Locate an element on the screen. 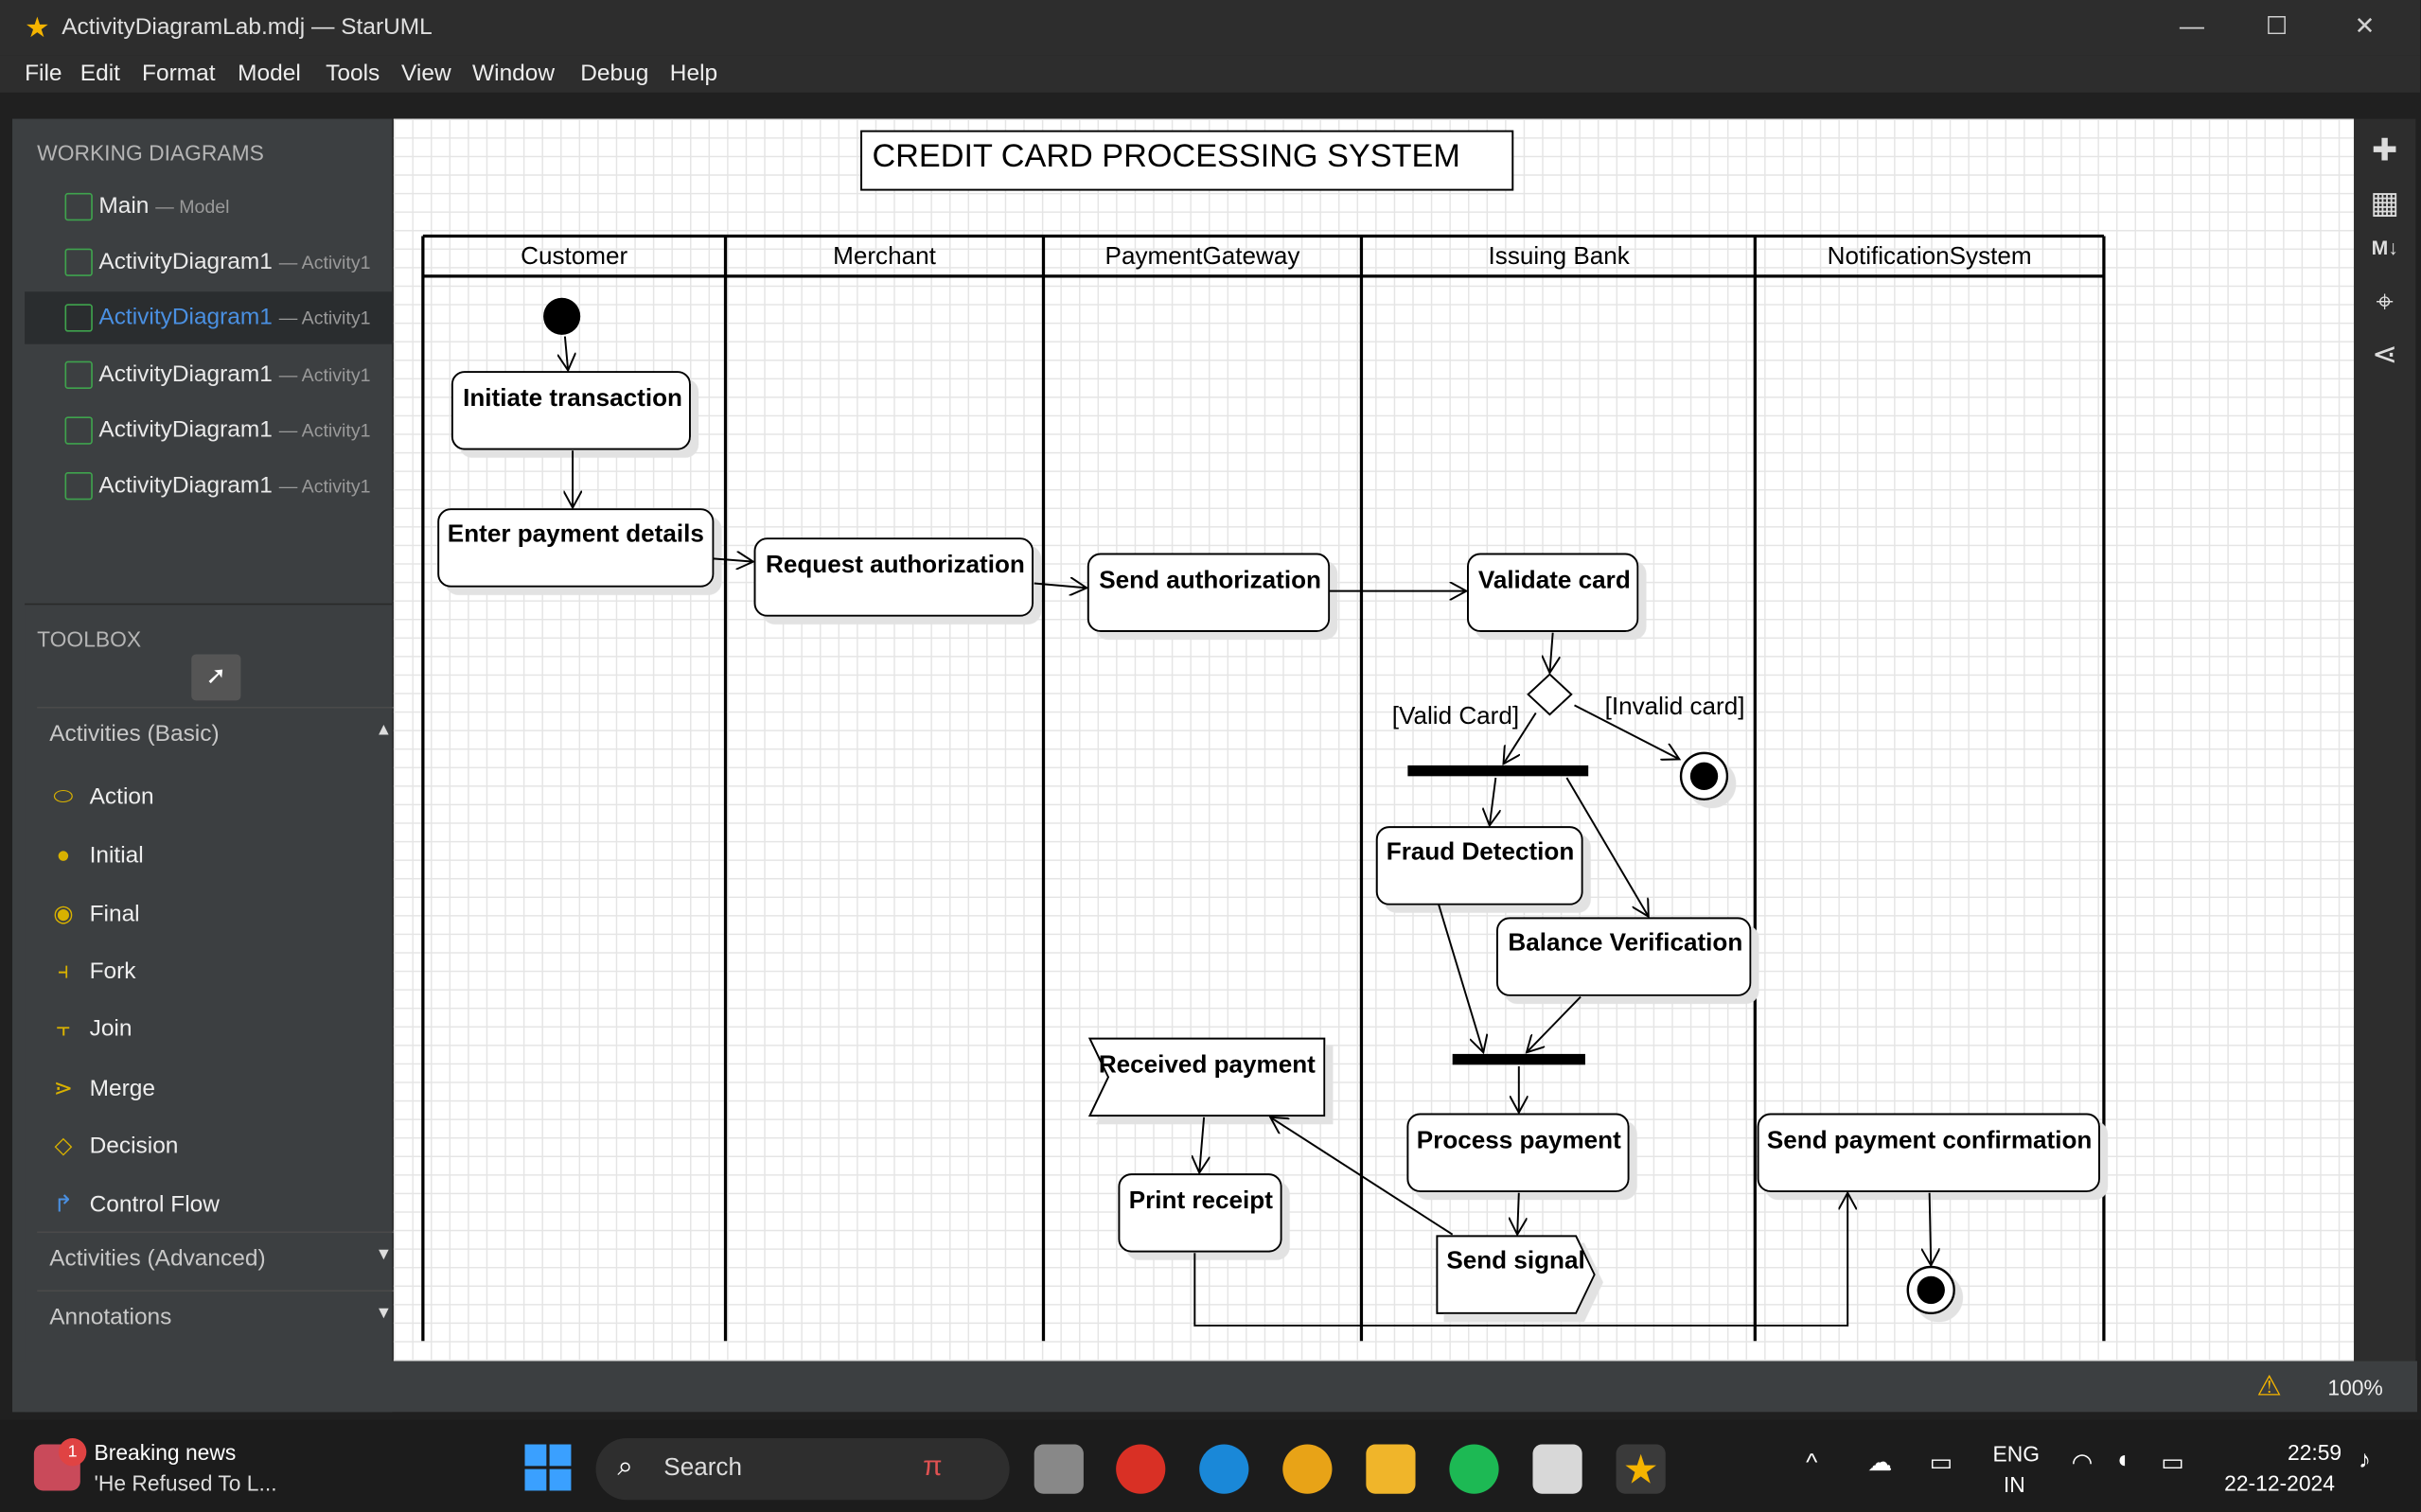 This screenshot has width=2421, height=1512. staruml-taskbar-icon: ★ is located at coordinates (1641, 1469).